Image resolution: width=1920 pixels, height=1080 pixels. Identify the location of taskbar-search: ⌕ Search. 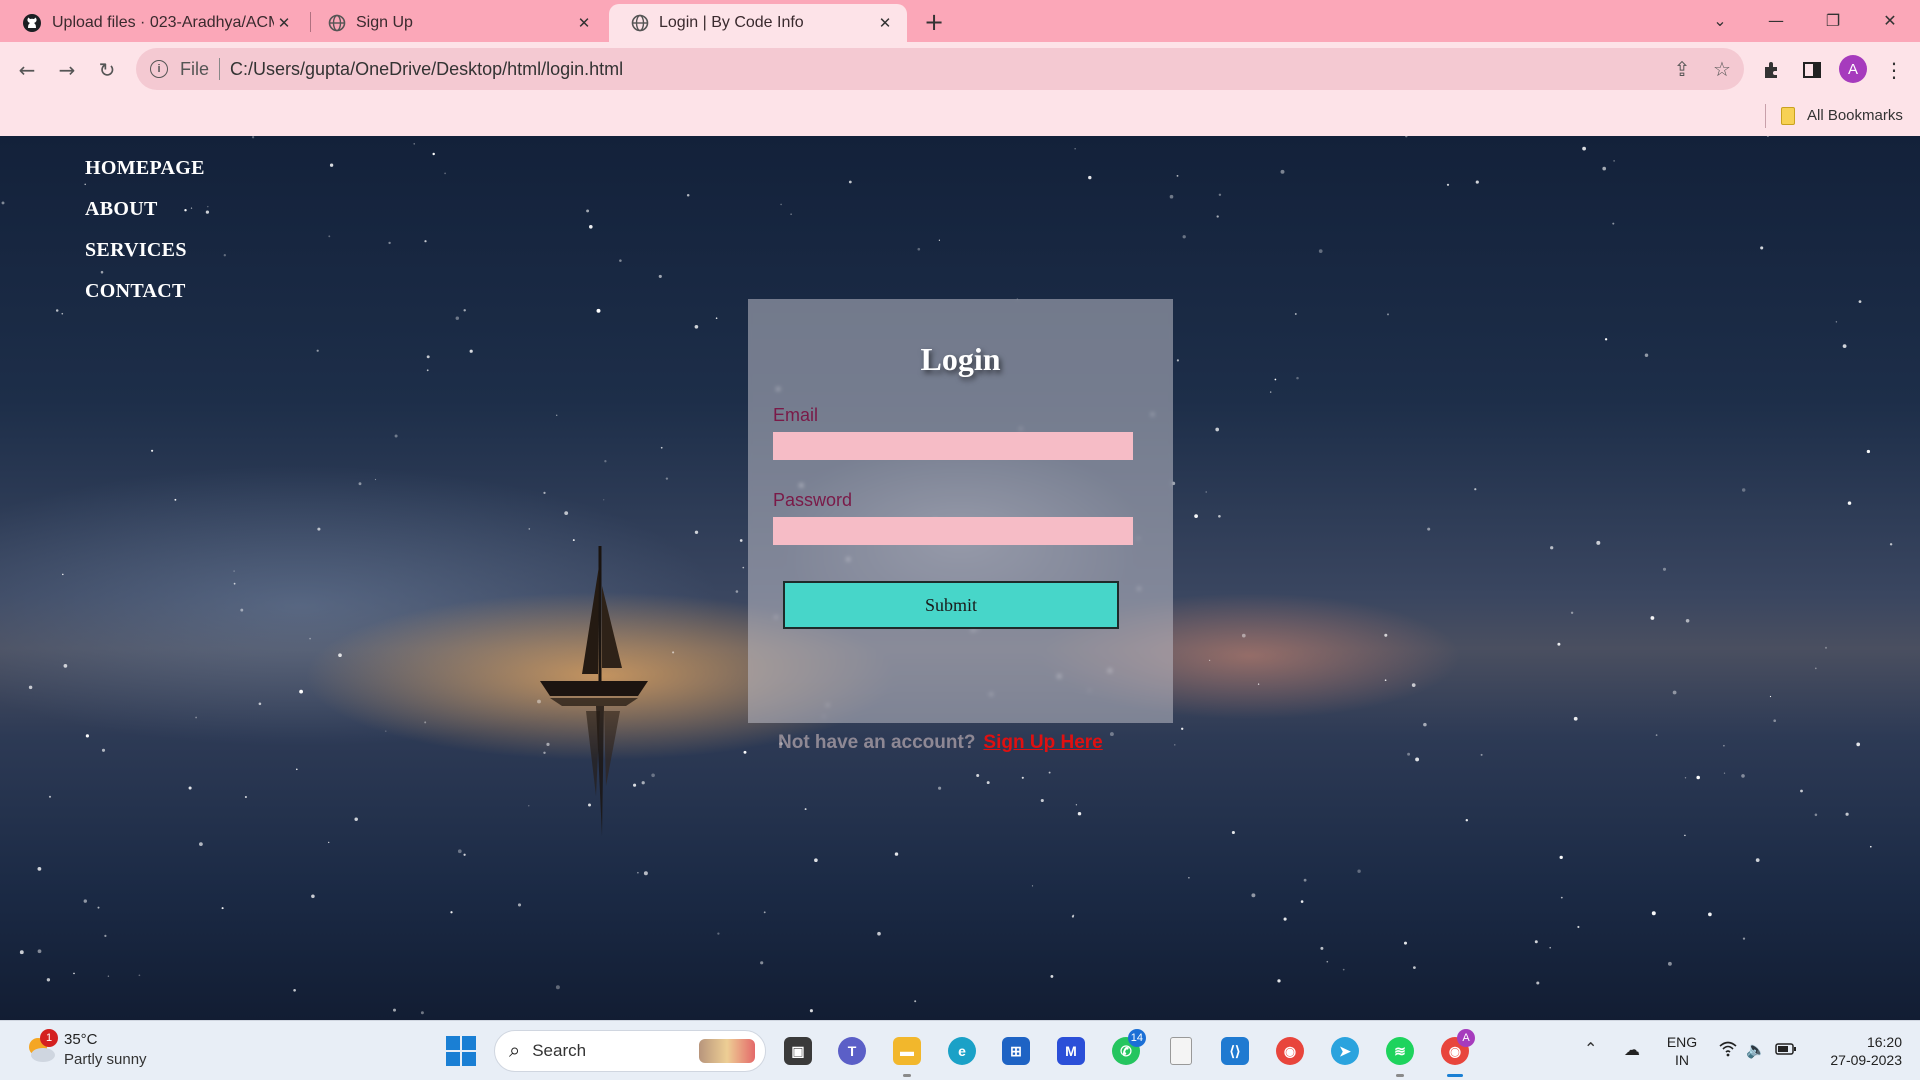
(630, 1051).